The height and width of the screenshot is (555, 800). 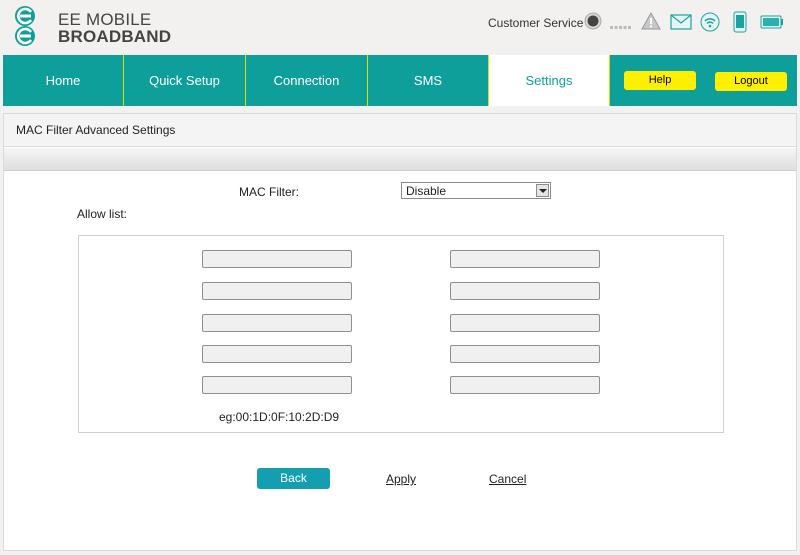 I want to click on tab-settings: Settings, so click(x=549, y=80).